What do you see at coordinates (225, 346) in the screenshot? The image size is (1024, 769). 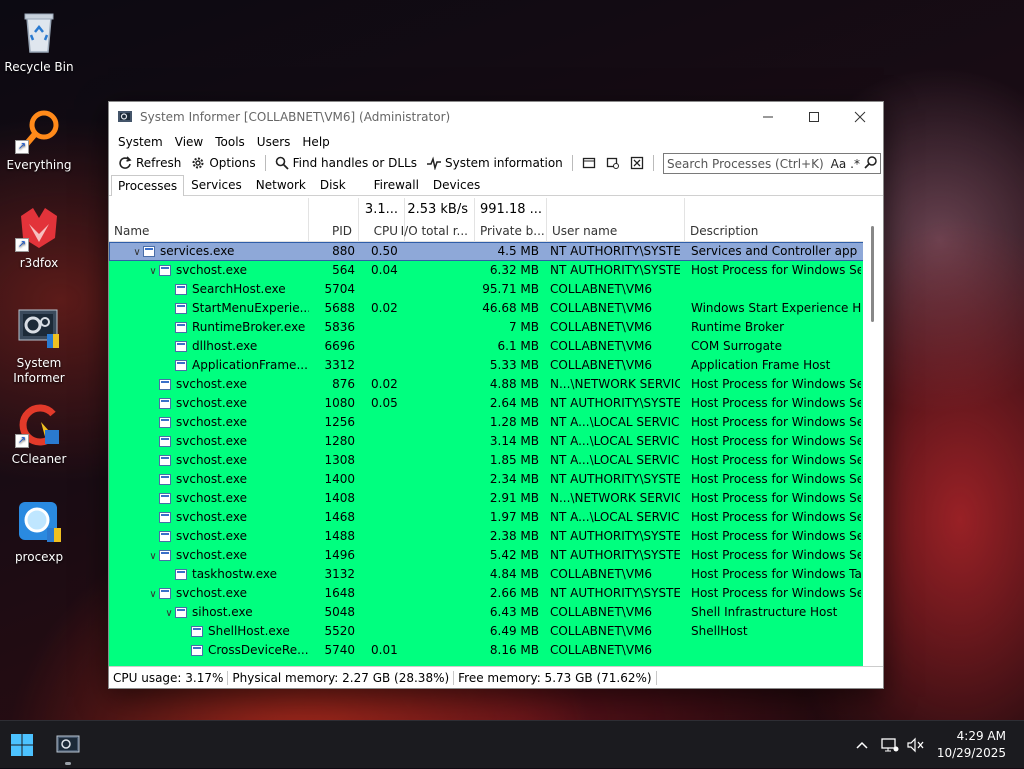 I see `process-name: dllhost.exe` at bounding box center [225, 346].